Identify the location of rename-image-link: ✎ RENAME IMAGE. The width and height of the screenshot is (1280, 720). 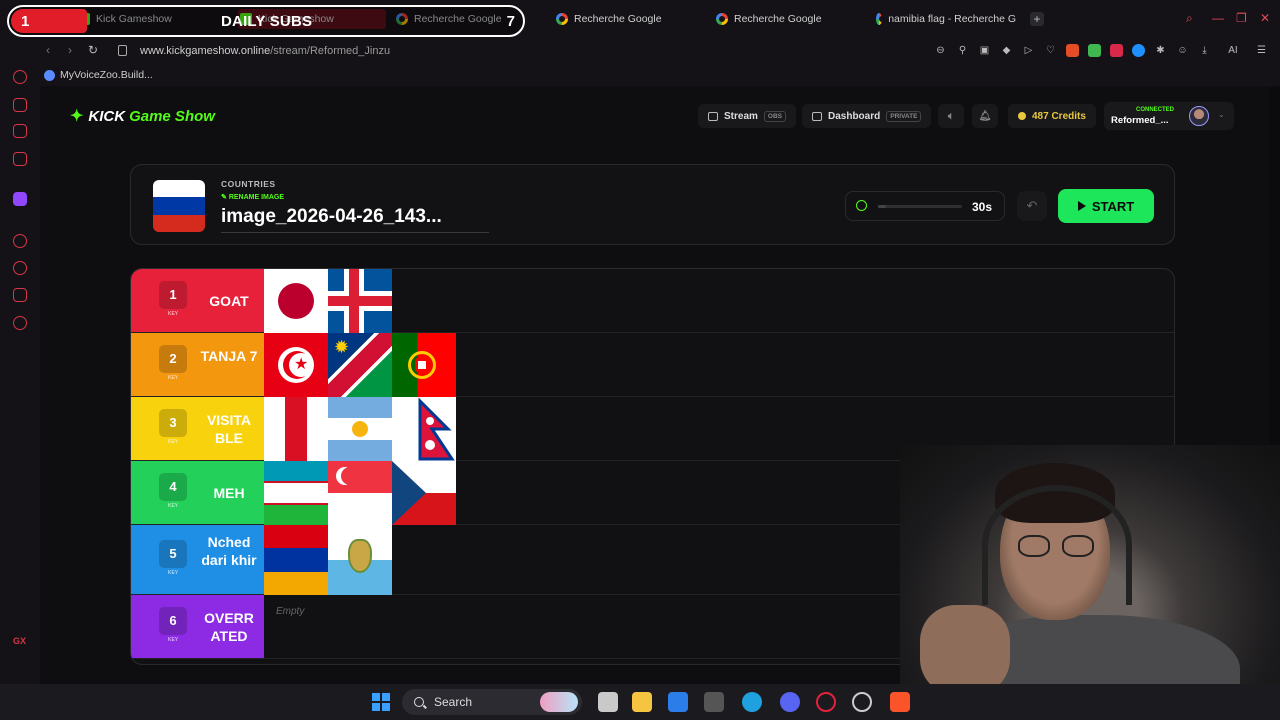
(252, 197).